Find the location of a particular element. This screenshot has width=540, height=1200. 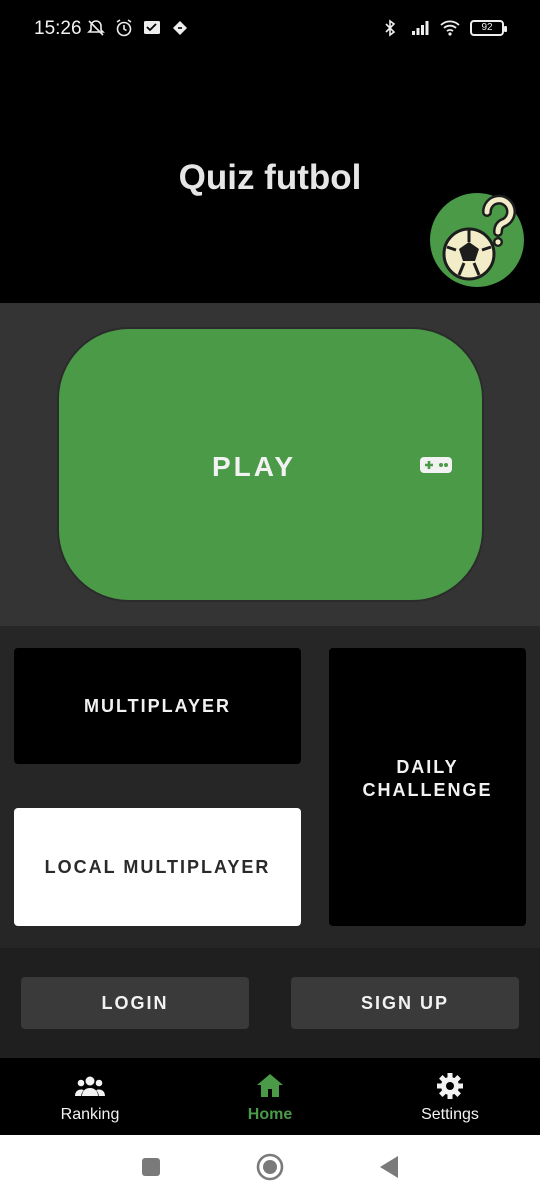

home-icon is located at coordinates (270, 1085).